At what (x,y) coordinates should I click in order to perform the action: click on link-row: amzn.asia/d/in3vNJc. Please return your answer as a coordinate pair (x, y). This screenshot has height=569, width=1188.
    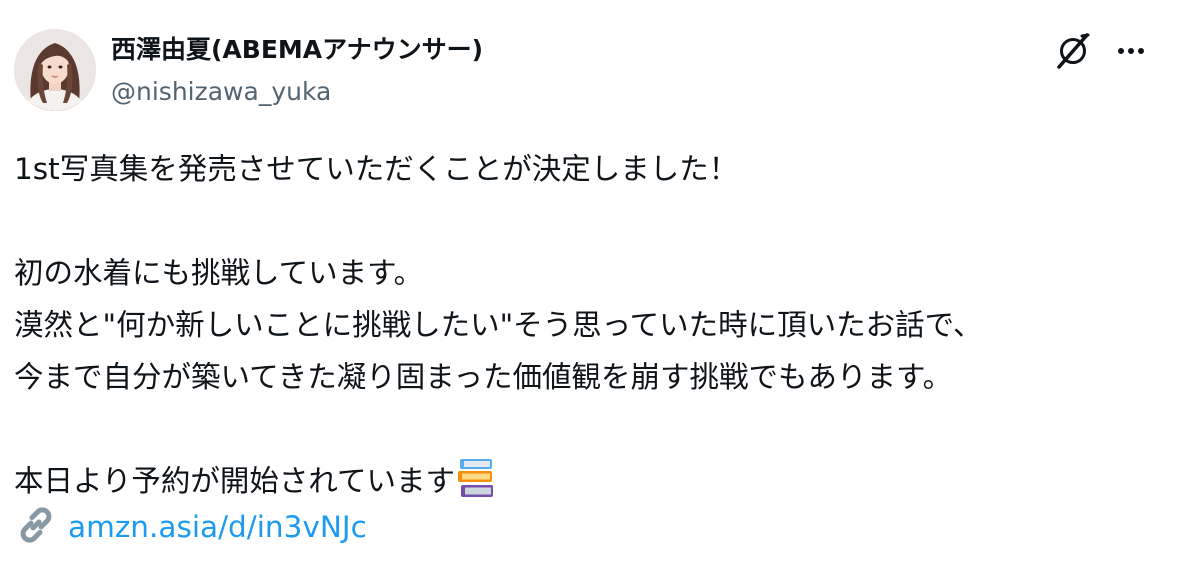
    Looking at the image, I should click on (190, 527).